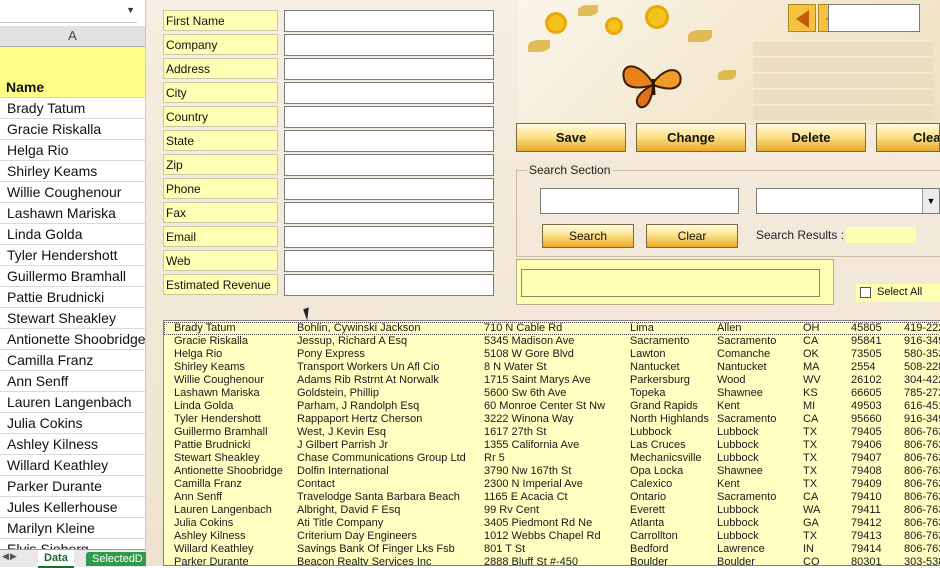 This screenshot has height=568, width=940. What do you see at coordinates (670, 283) in the screenshot?
I see `selected-result-field` at bounding box center [670, 283].